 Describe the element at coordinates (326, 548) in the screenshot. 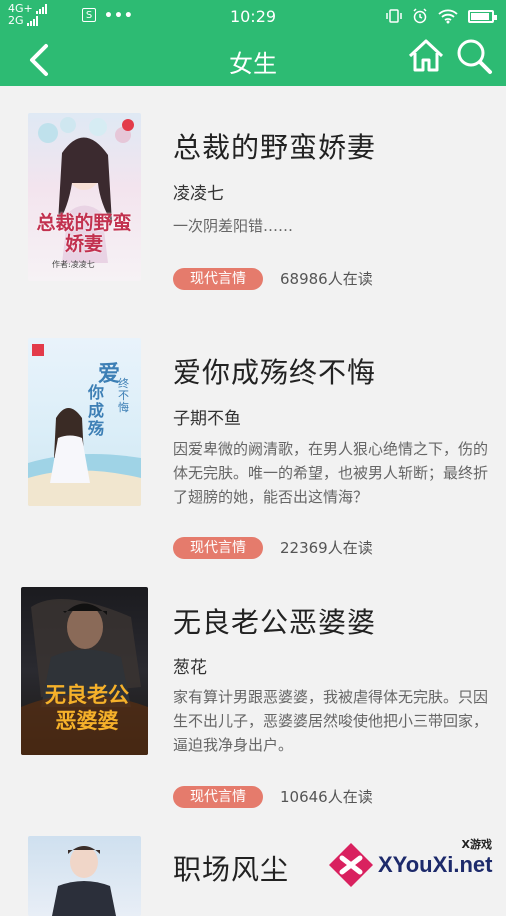

I see `reader-count: 22369人在读` at that location.